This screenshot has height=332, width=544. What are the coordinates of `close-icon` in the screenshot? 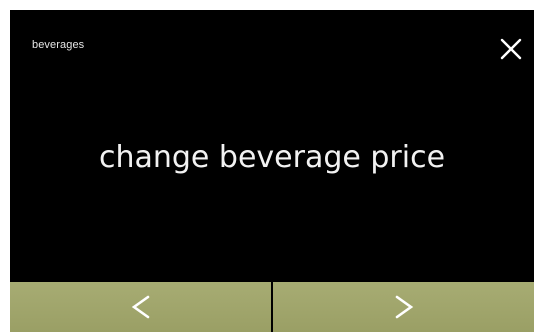 It's located at (511, 49).